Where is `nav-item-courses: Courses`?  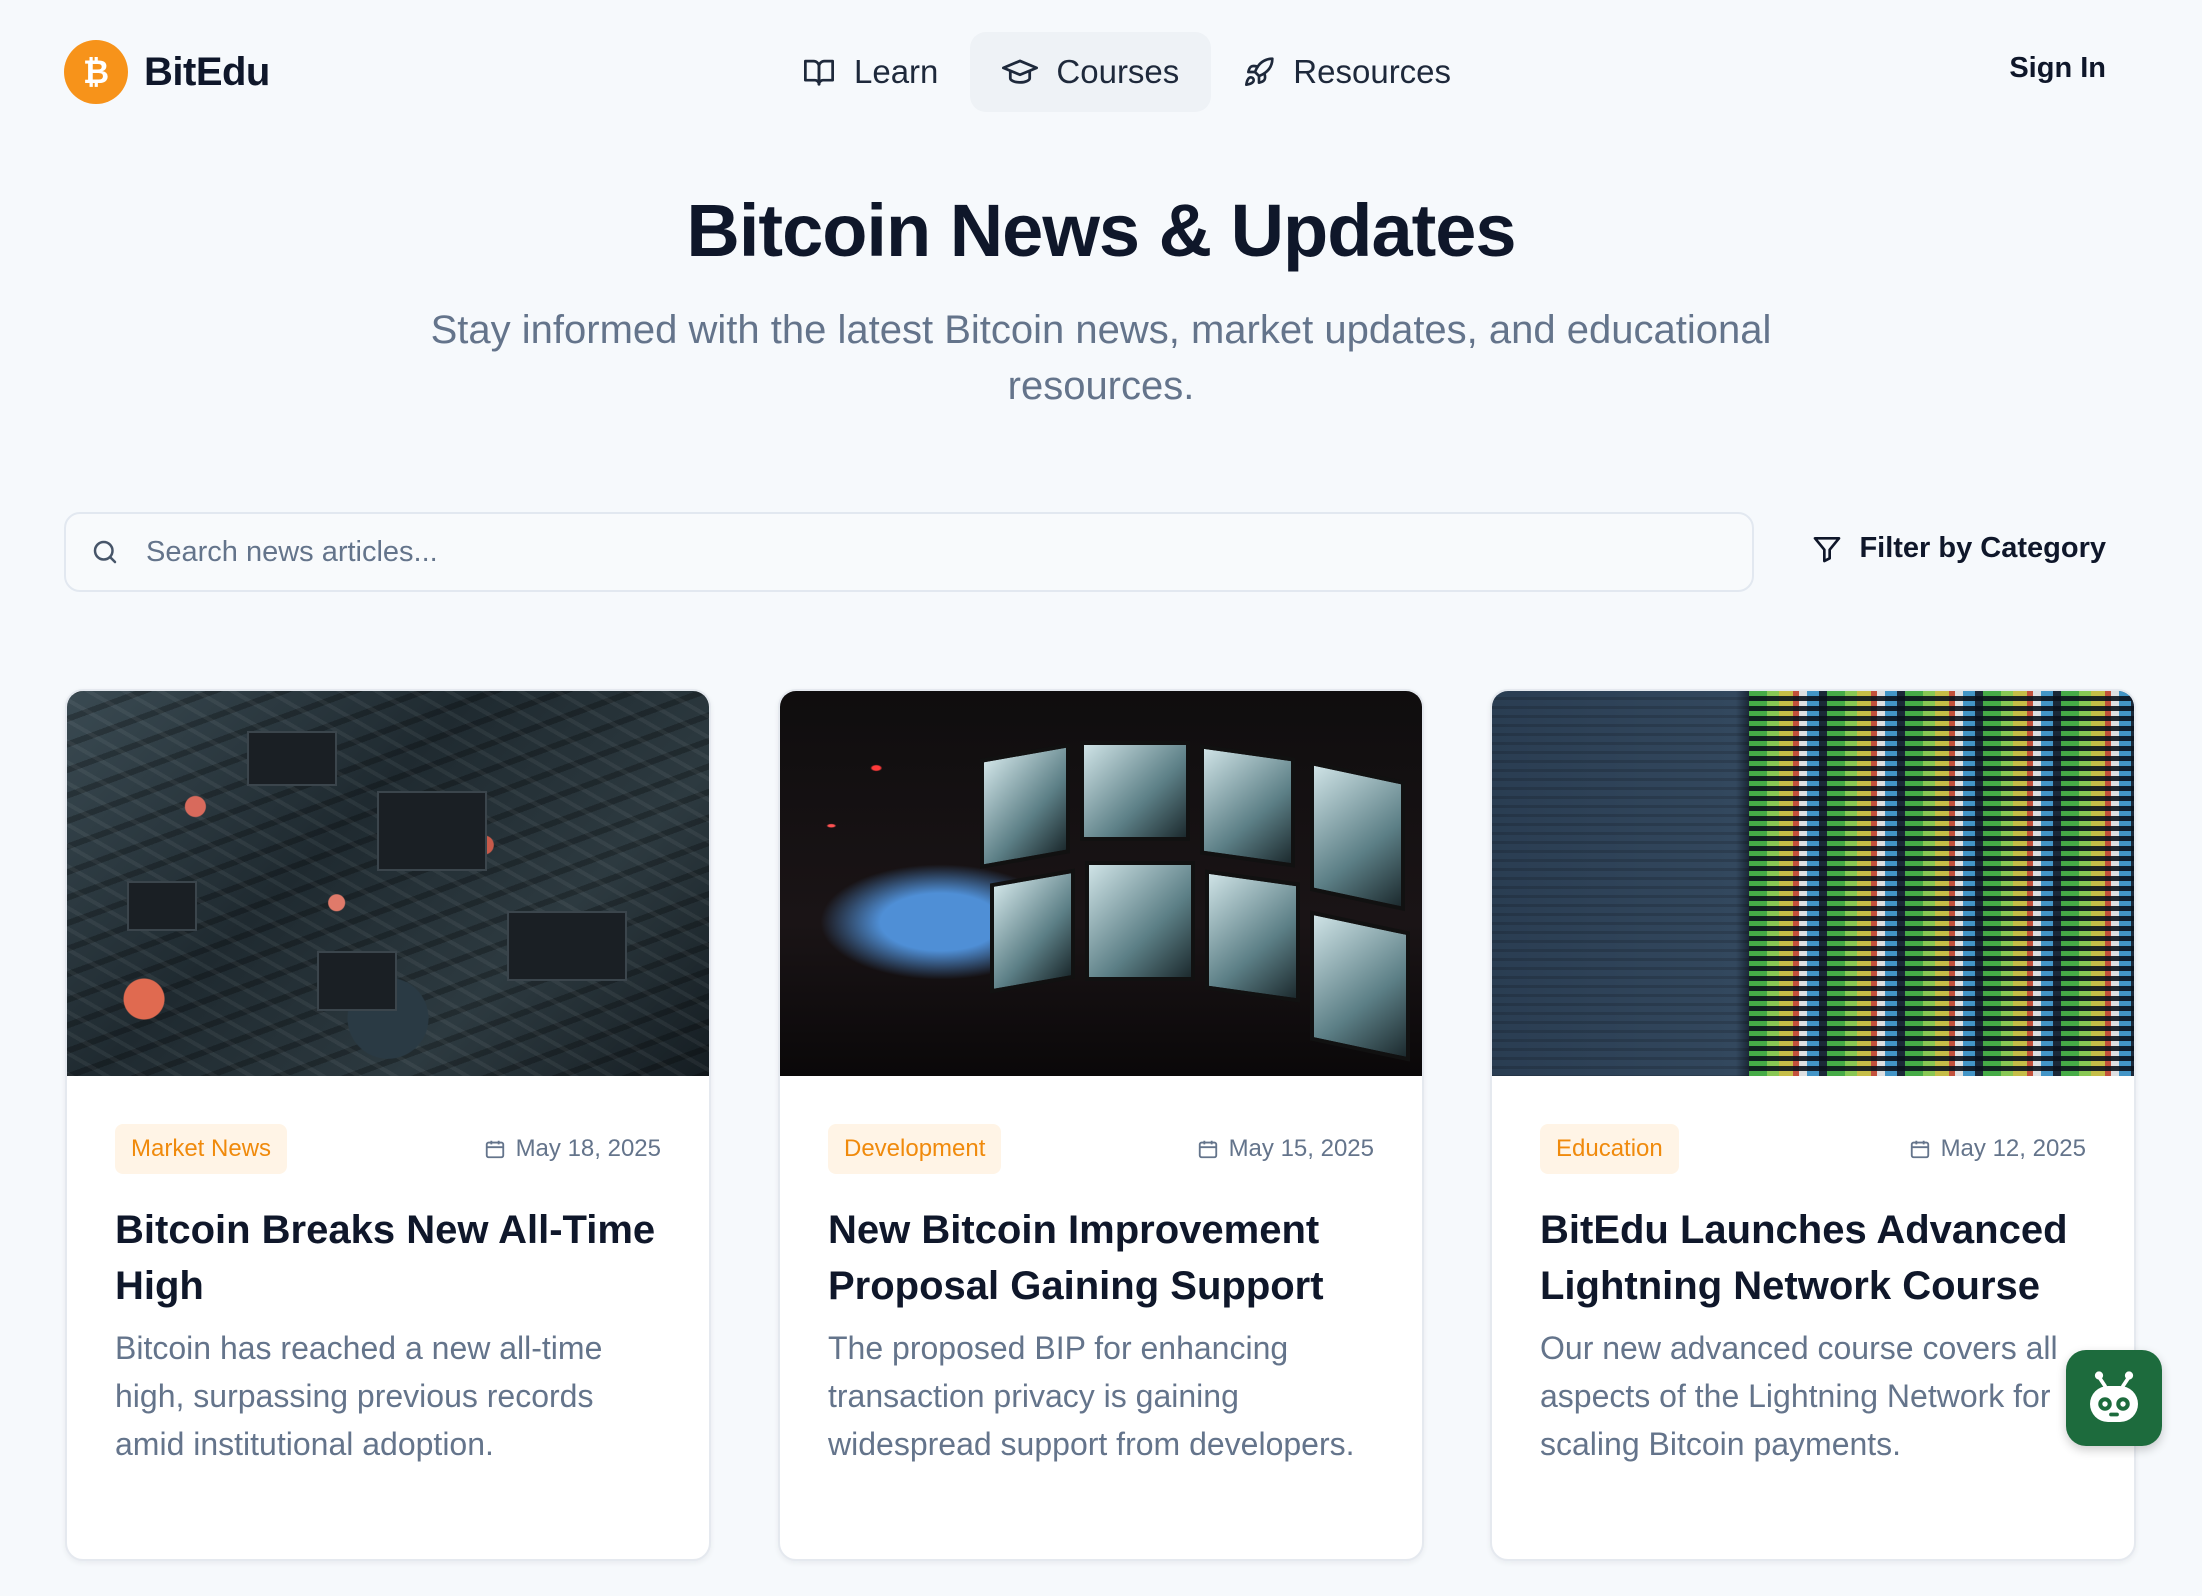
nav-item-courses: Courses is located at coordinates (1091, 72).